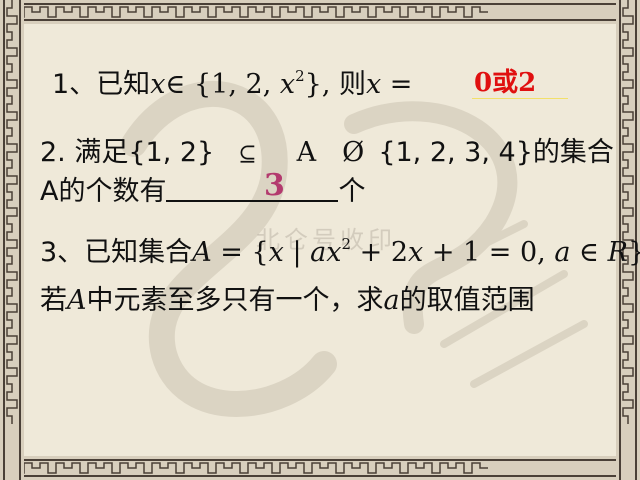 The height and width of the screenshot is (480, 640). What do you see at coordinates (202, 252) in the screenshot?
I see `set-name-a: A` at bounding box center [202, 252].